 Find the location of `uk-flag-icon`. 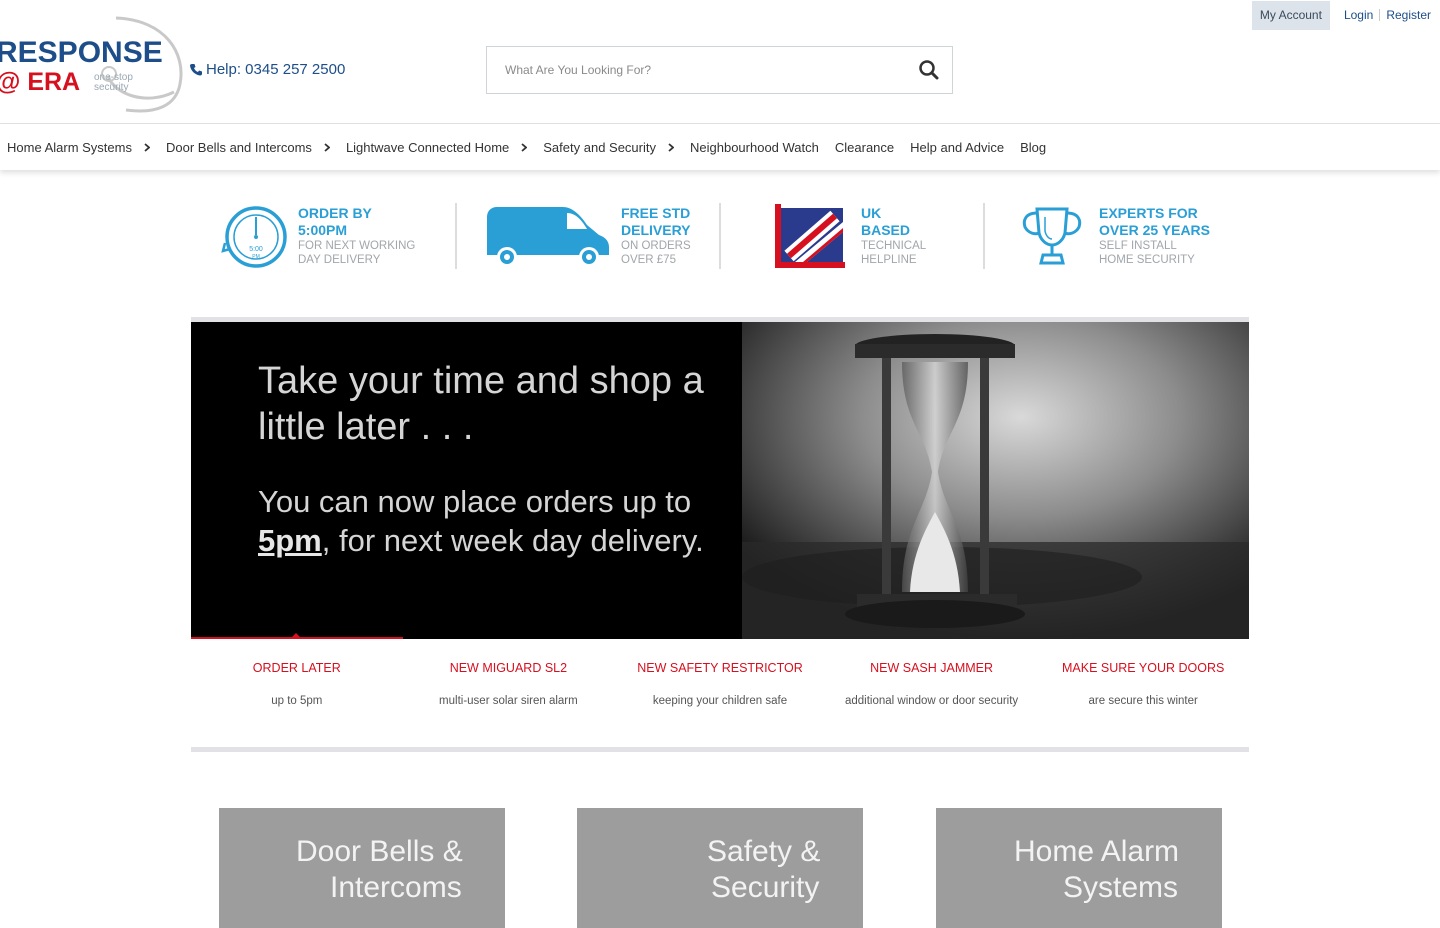

uk-flag-icon is located at coordinates (810, 236).